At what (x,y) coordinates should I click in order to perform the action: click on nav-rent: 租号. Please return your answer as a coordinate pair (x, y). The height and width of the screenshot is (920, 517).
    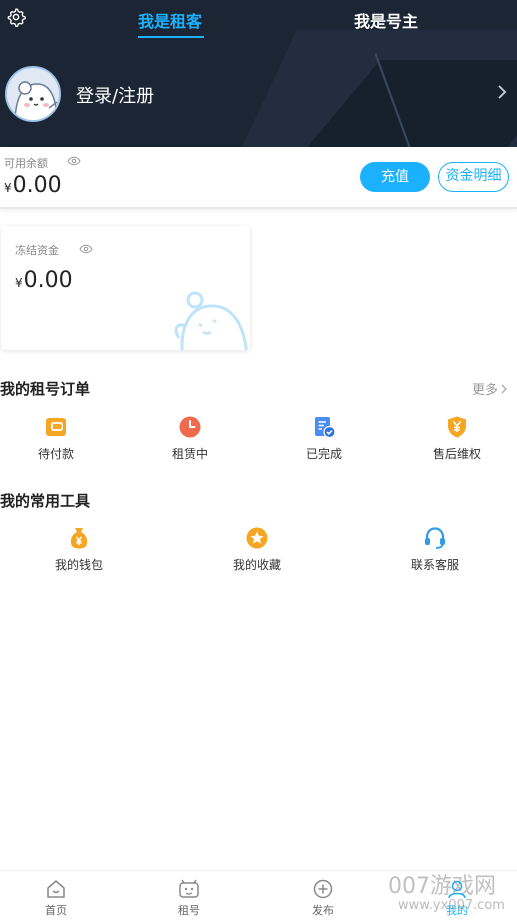
    Looking at the image, I should click on (189, 898).